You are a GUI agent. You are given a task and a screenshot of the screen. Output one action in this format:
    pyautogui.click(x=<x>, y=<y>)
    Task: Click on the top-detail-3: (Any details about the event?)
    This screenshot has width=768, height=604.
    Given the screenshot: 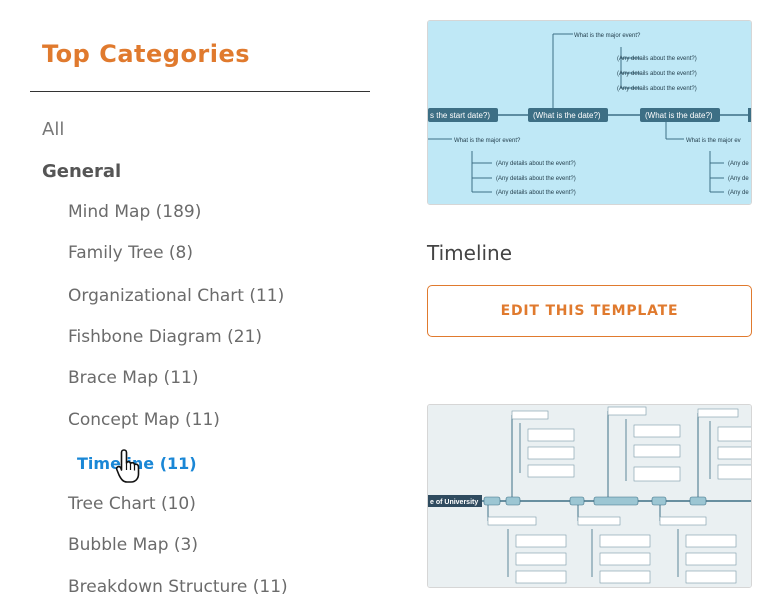 What is the action you would take?
    pyautogui.click(x=657, y=89)
    